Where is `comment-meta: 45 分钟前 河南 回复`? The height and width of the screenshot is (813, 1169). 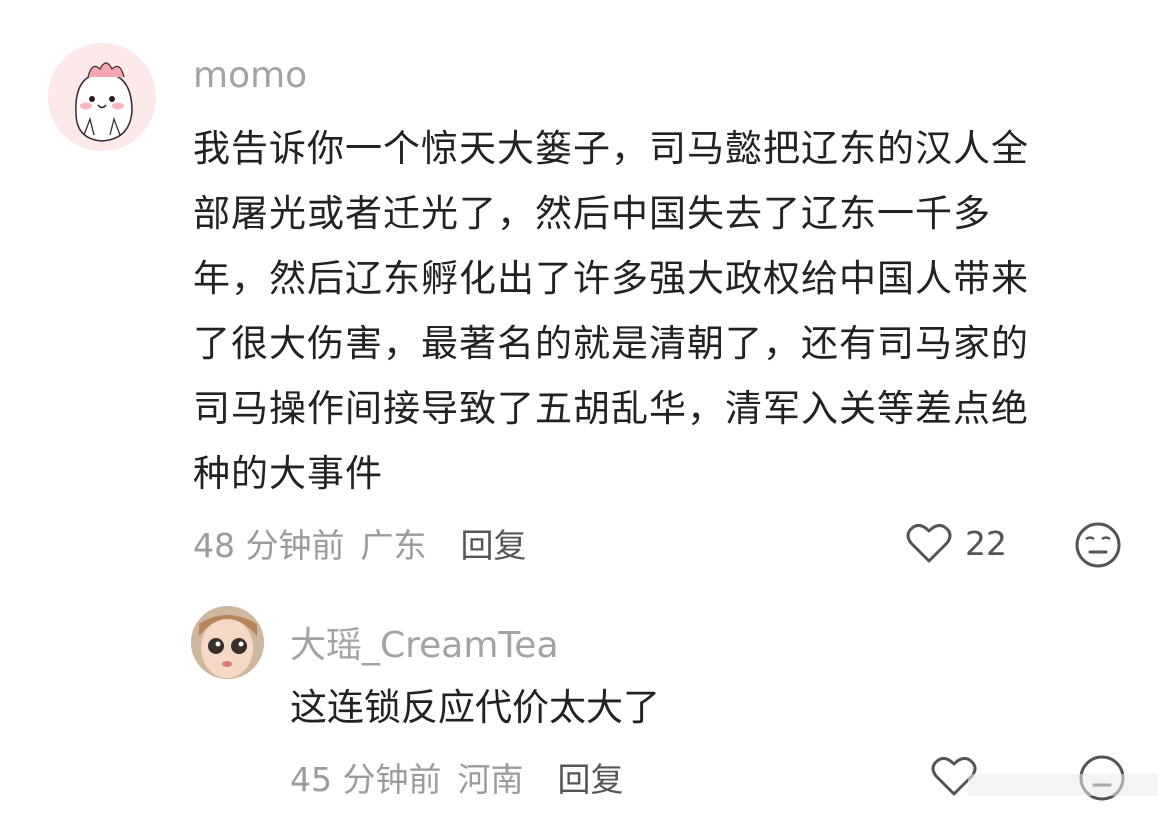
comment-meta: 45 分钟前 河南 回复 is located at coordinates (456, 777).